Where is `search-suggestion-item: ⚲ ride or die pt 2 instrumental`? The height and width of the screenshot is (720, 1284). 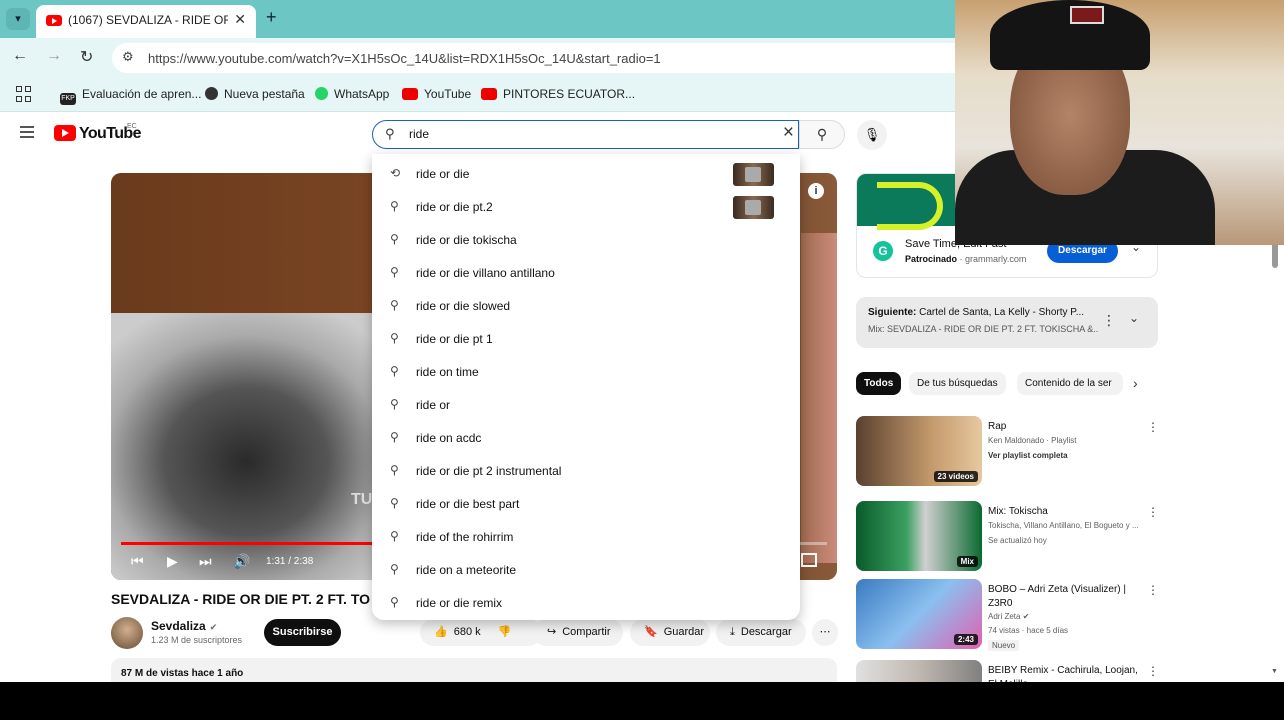
search-suggestion-item: ⚲ ride or die pt 2 instrumental is located at coordinates (586, 471).